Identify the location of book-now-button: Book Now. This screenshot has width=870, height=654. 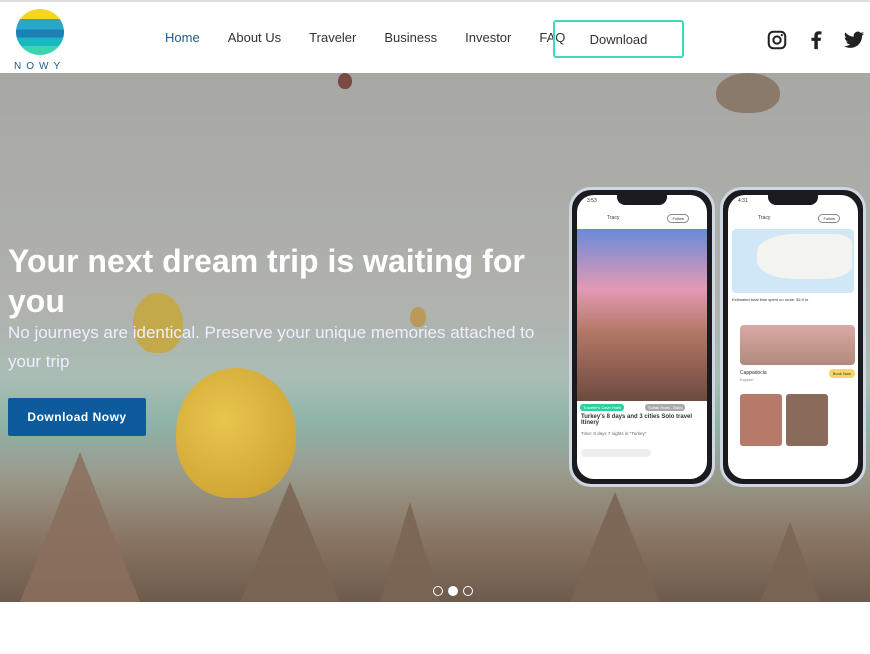
(841, 373).